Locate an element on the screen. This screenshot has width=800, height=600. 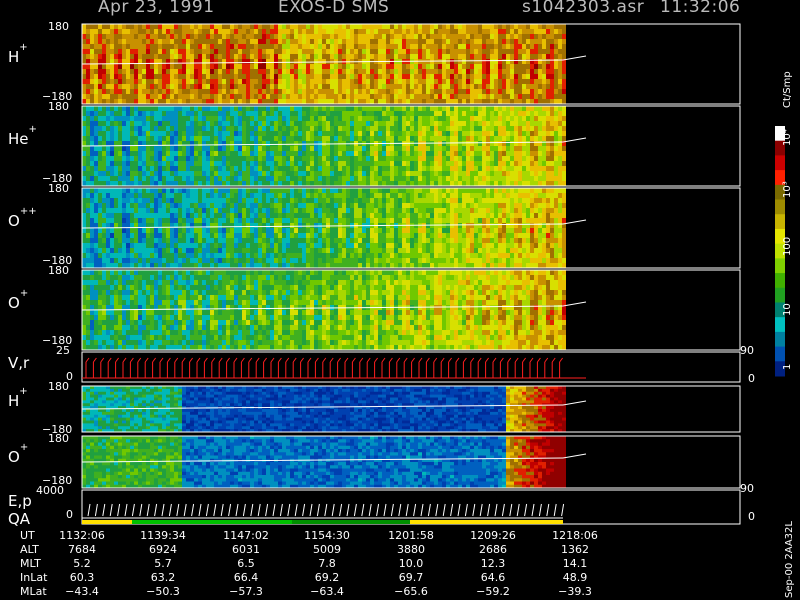
footer-cell: 48.9 is located at coordinates (575, 577).